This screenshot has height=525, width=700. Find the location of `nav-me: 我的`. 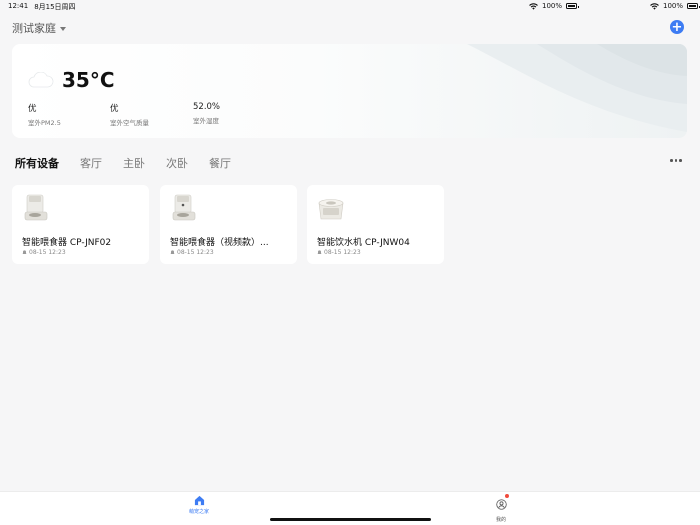

nav-me: 我的 is located at coordinates (501, 508).